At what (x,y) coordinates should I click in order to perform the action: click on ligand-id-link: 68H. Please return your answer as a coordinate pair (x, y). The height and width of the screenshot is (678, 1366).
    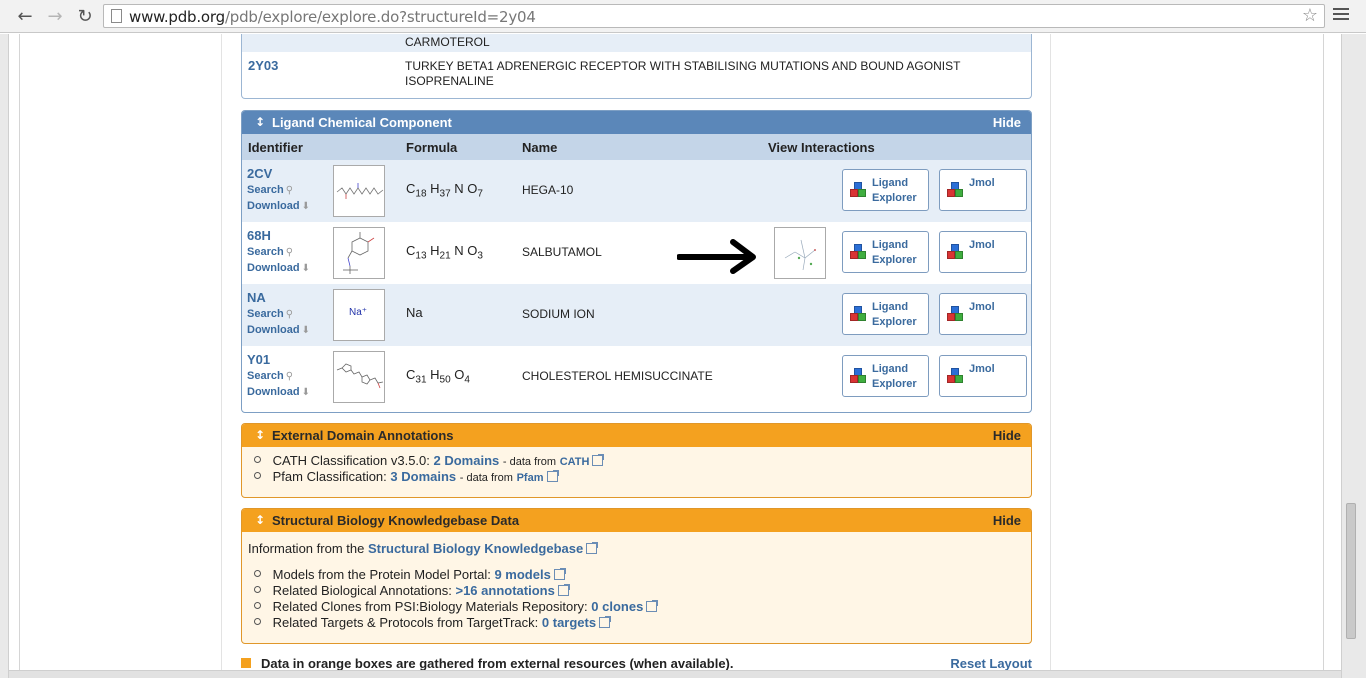
    Looking at the image, I should click on (259, 235).